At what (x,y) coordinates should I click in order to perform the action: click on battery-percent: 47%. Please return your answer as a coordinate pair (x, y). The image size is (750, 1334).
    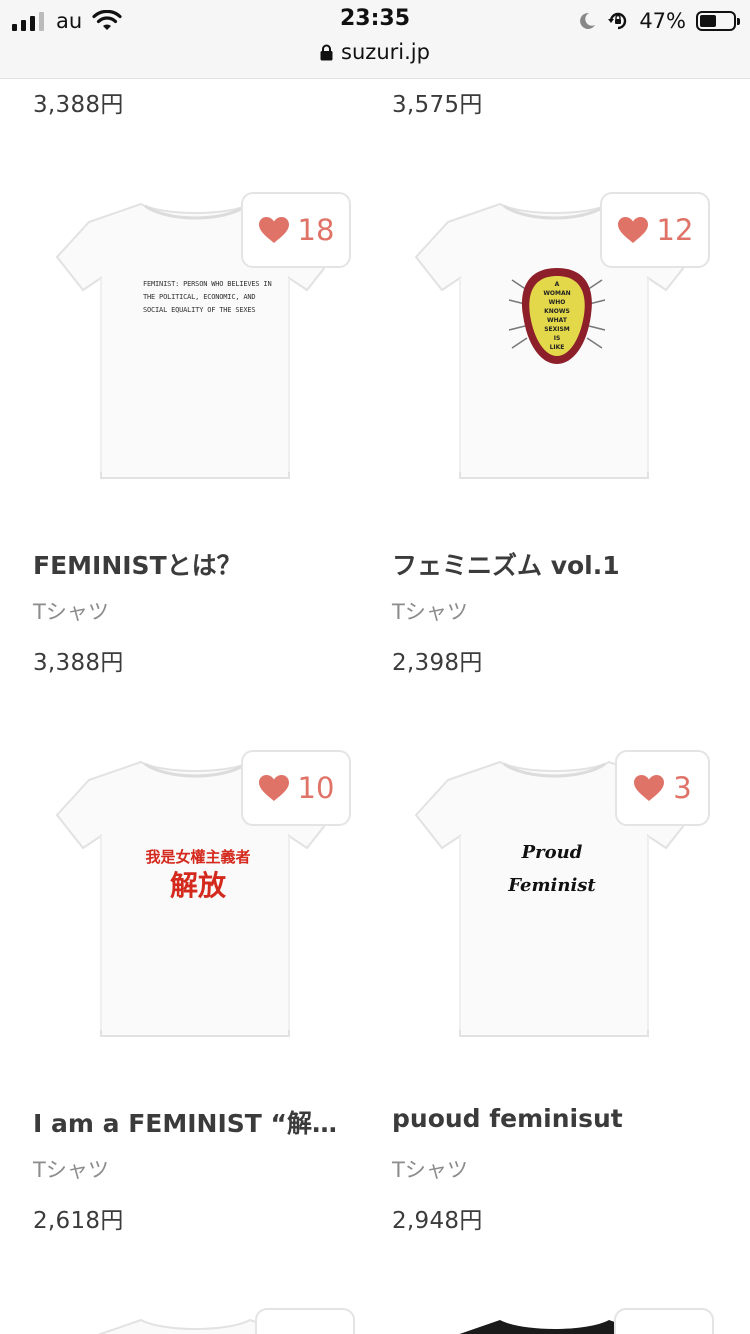
    Looking at the image, I should click on (662, 21).